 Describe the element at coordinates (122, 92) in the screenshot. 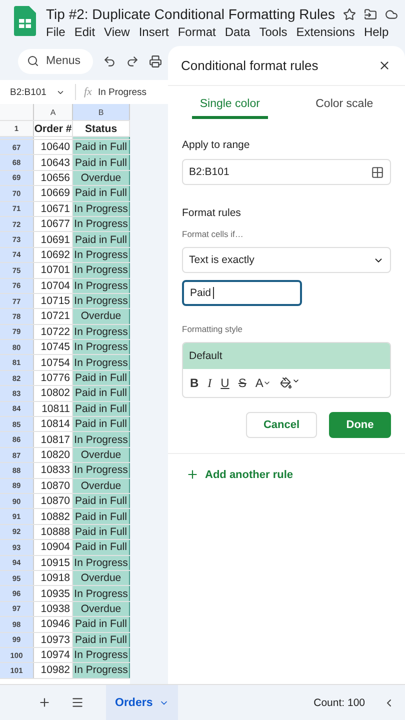

I see `formula-value: In Progress` at that location.